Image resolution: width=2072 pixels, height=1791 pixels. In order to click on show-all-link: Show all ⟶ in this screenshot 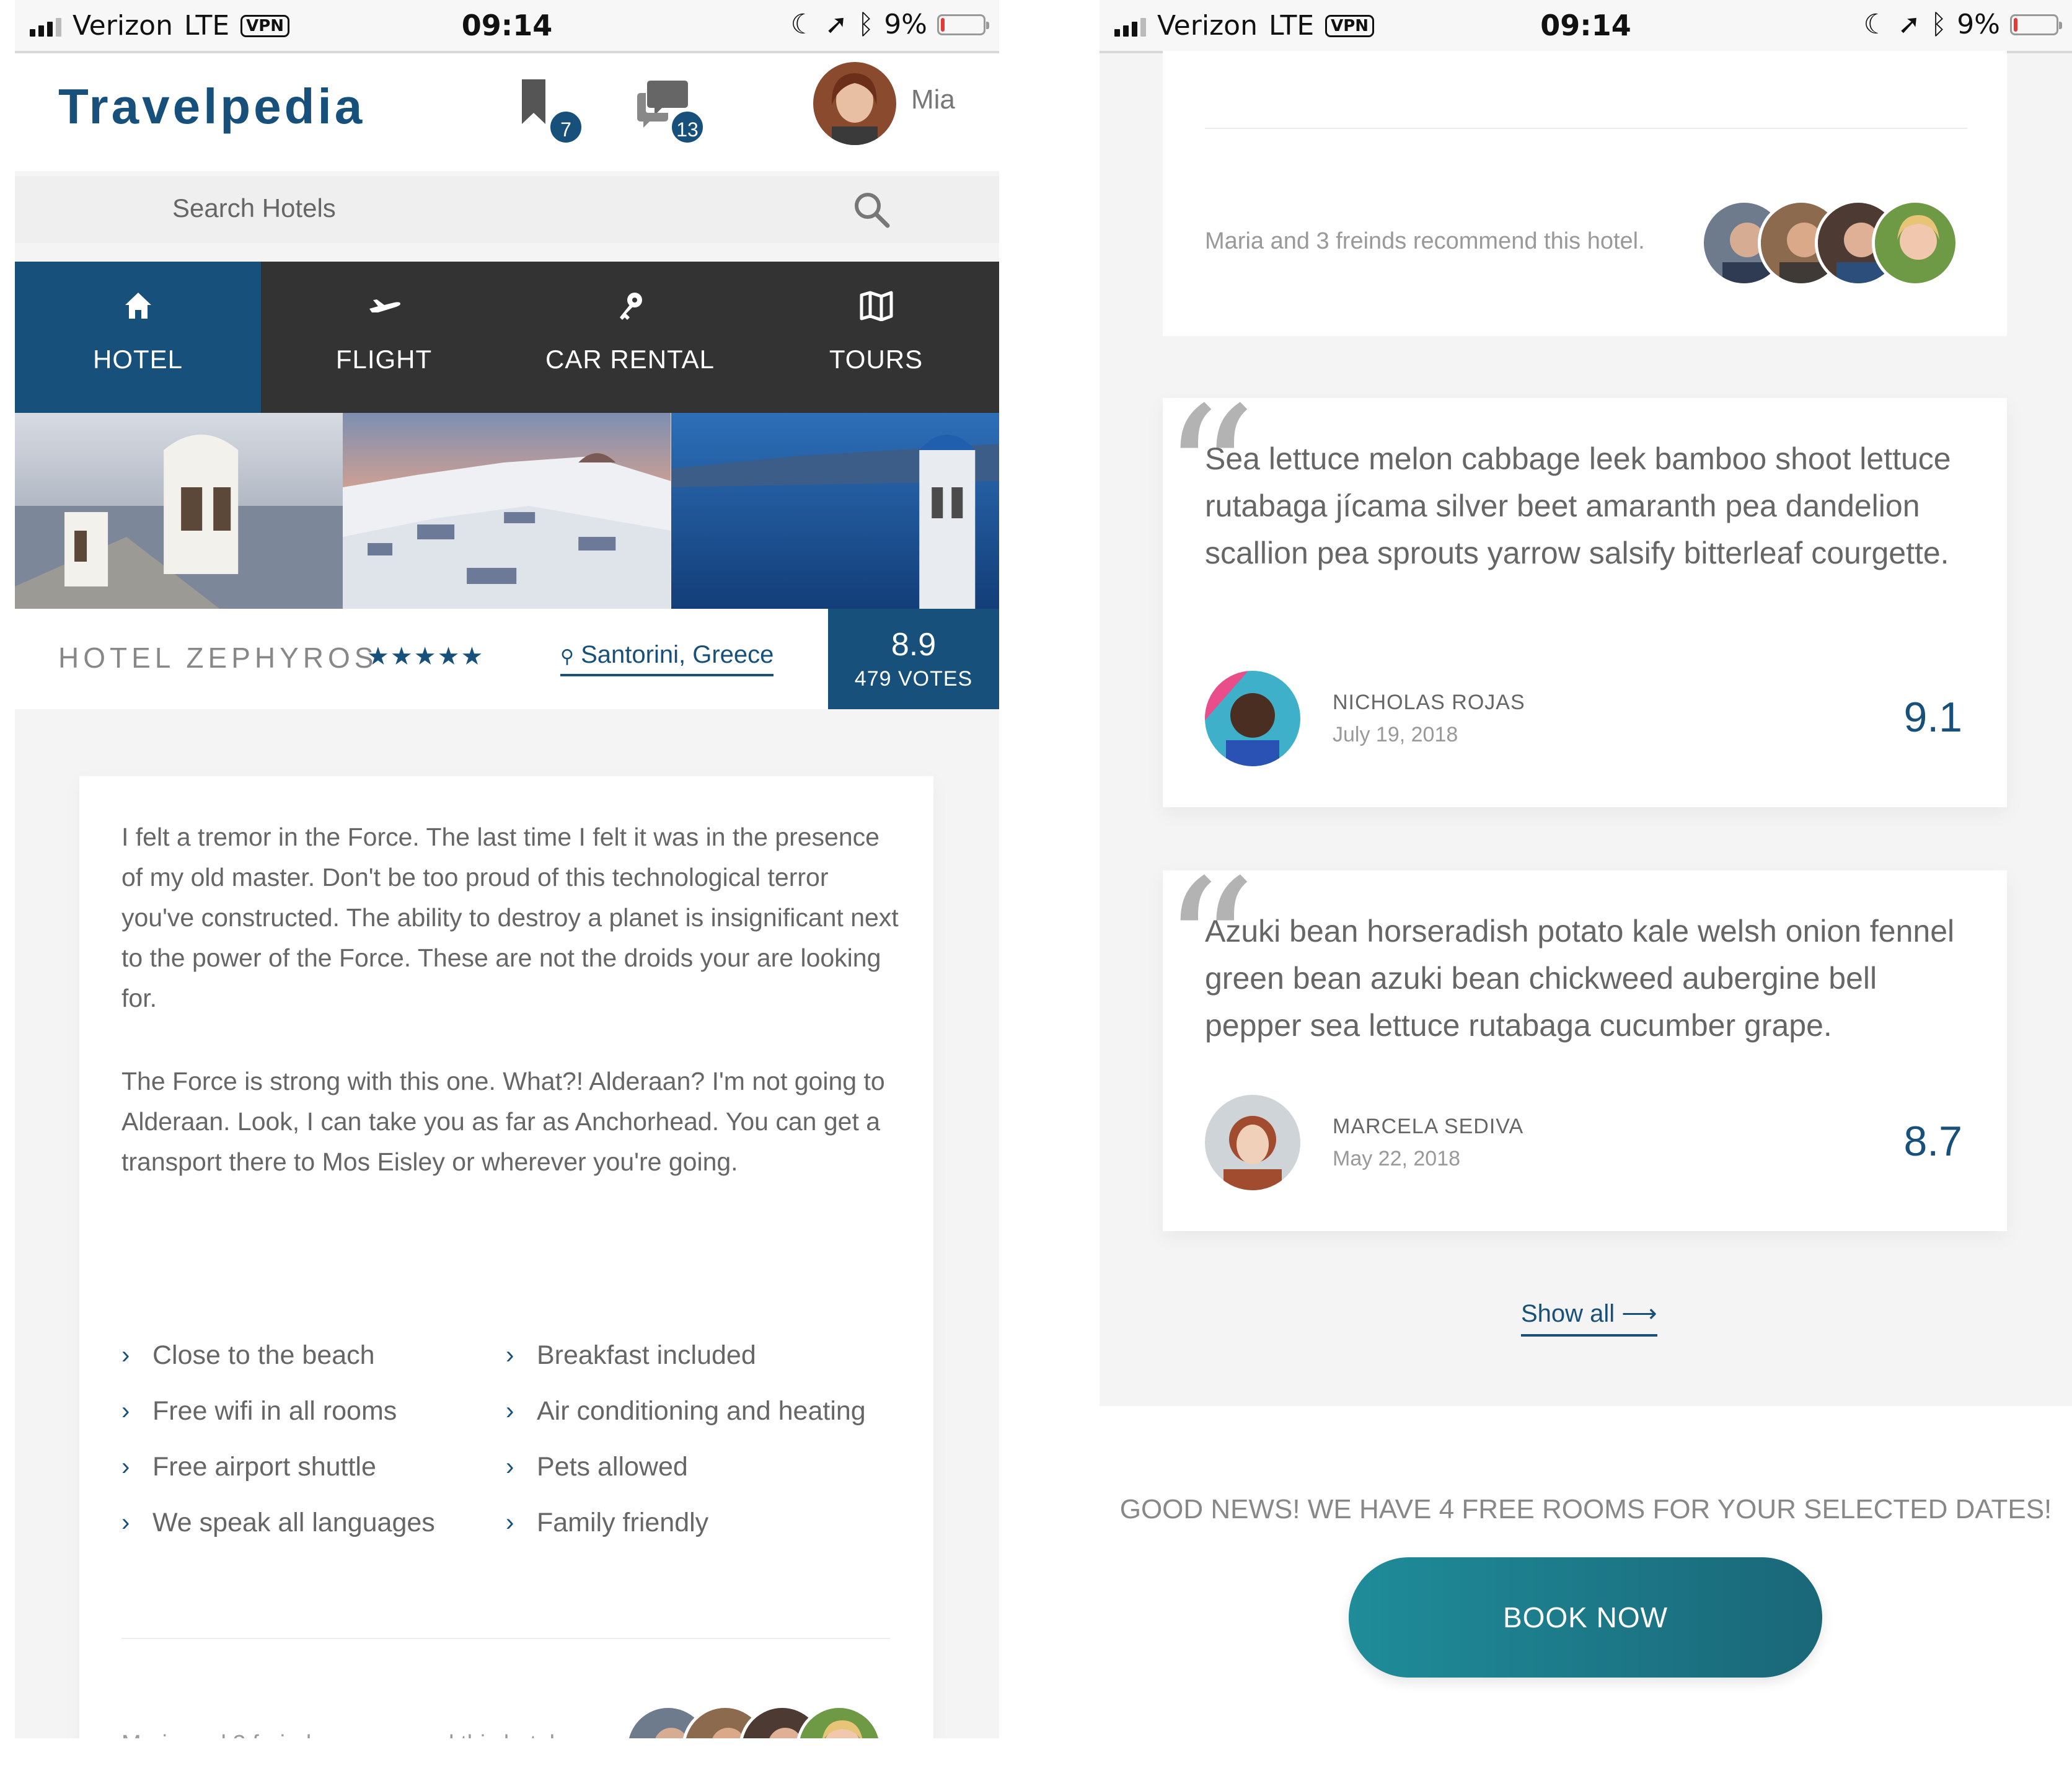, I will do `click(1589, 1318)`.